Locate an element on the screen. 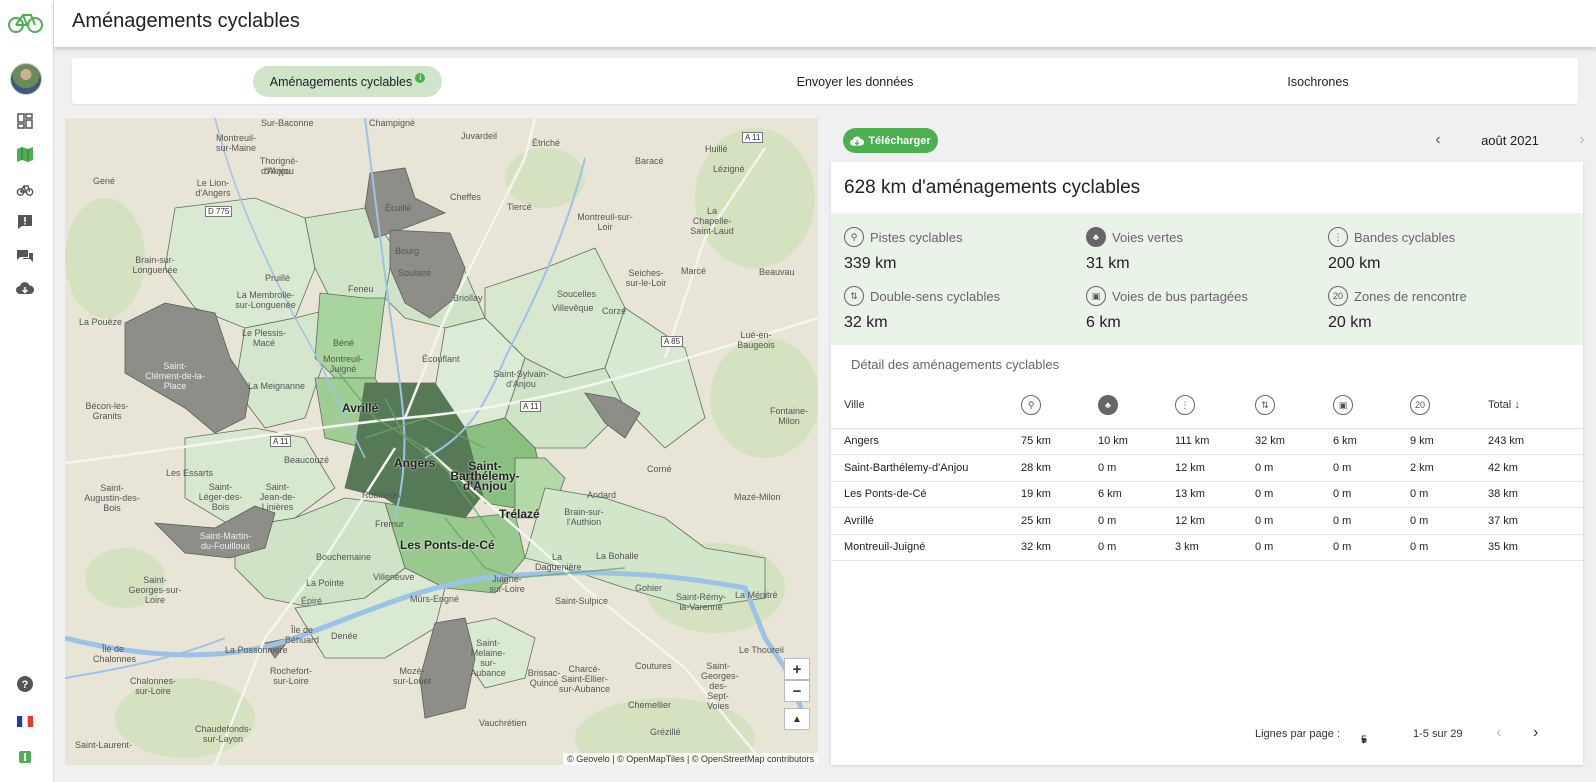 The width and height of the screenshot is (1596, 782). compass-icon: ▲ is located at coordinates (797, 719).